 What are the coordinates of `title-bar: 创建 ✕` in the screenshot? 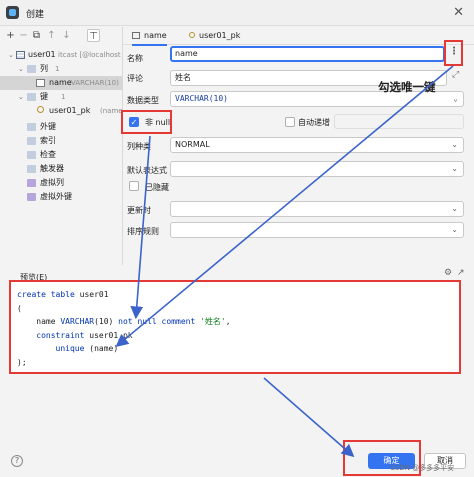 It's located at (237, 13).